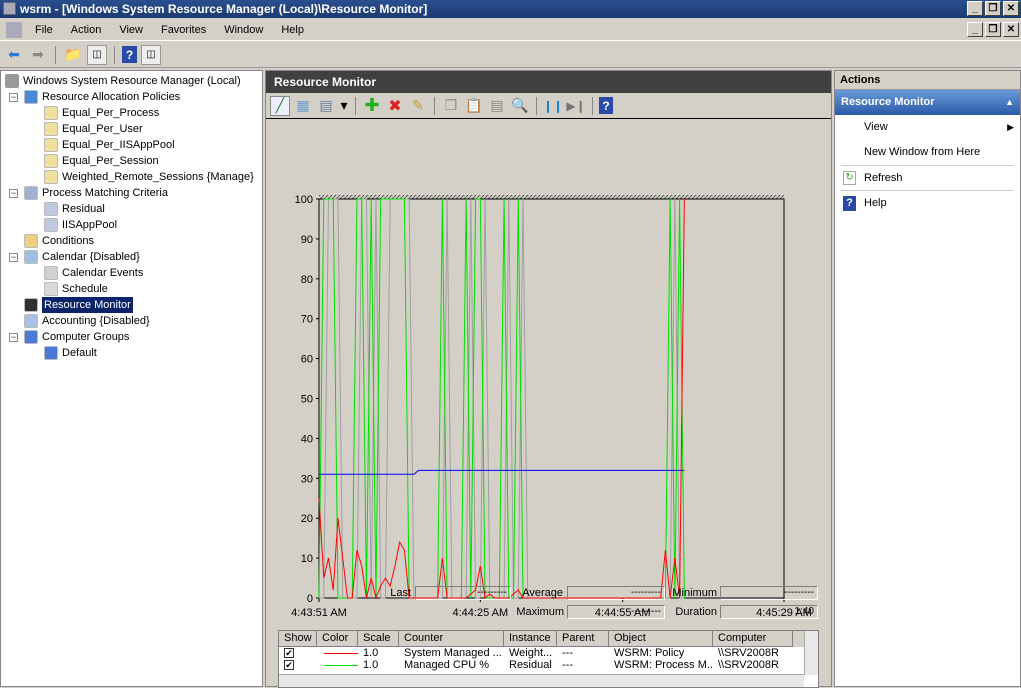 The image size is (1021, 688). I want to click on average-label: Average, so click(542, 593).